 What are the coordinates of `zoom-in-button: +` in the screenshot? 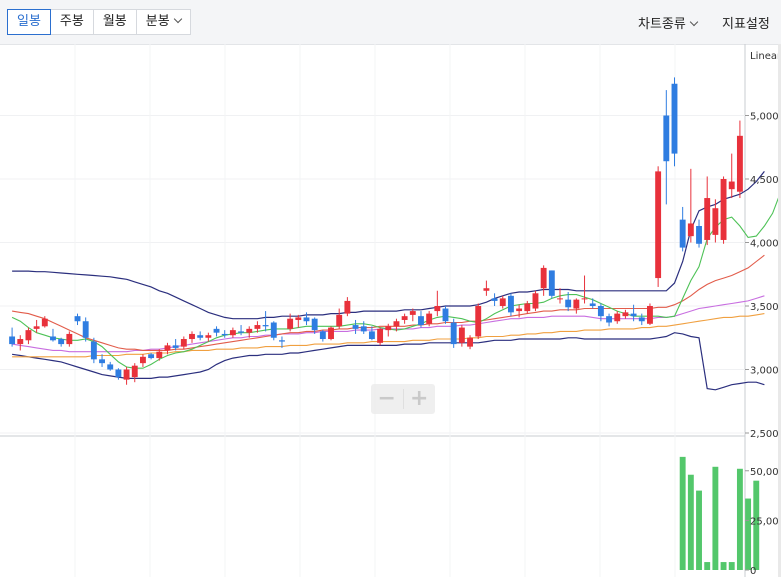 It's located at (420, 399).